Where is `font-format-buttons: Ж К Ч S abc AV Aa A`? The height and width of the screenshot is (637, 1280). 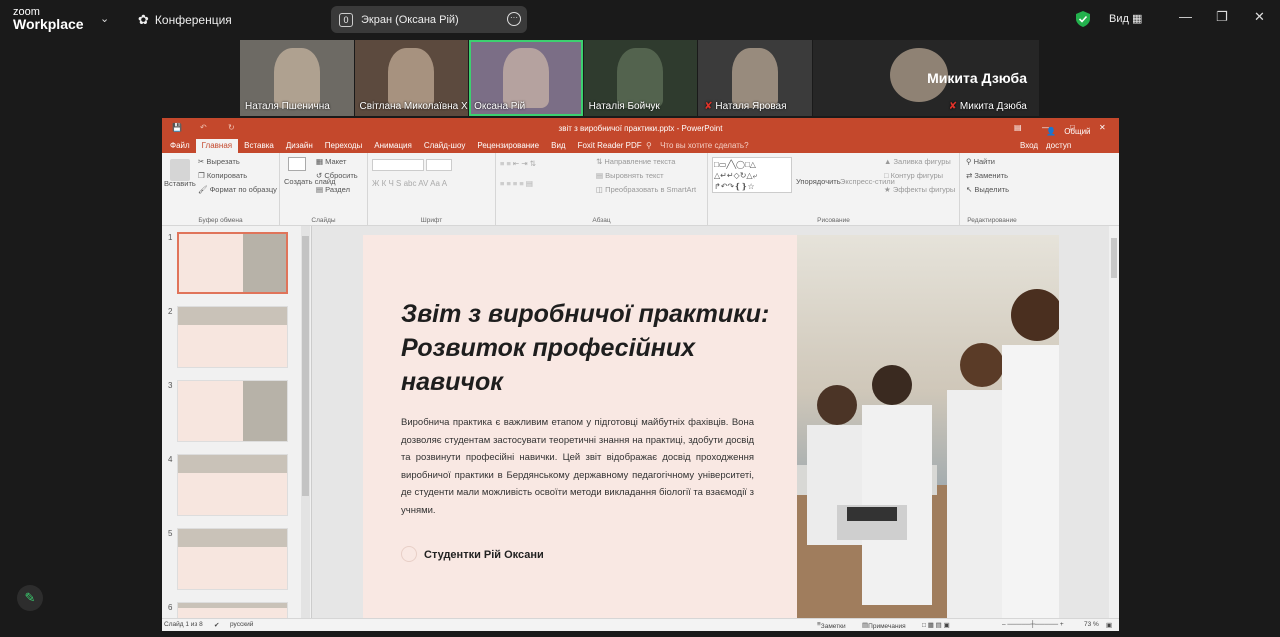 font-format-buttons: Ж К Ч S abc AV Aa A is located at coordinates (409, 183).